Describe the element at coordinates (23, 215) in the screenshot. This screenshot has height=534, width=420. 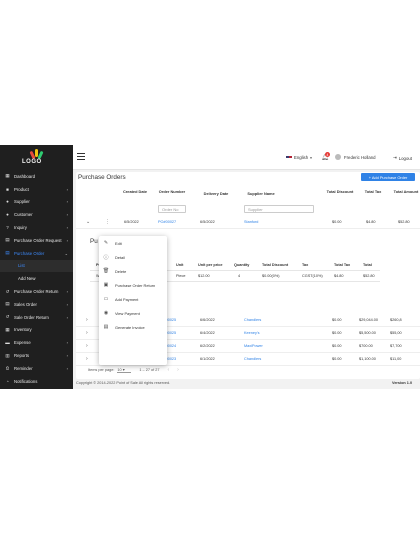
I see `sidebar-item-label: Customer` at that location.